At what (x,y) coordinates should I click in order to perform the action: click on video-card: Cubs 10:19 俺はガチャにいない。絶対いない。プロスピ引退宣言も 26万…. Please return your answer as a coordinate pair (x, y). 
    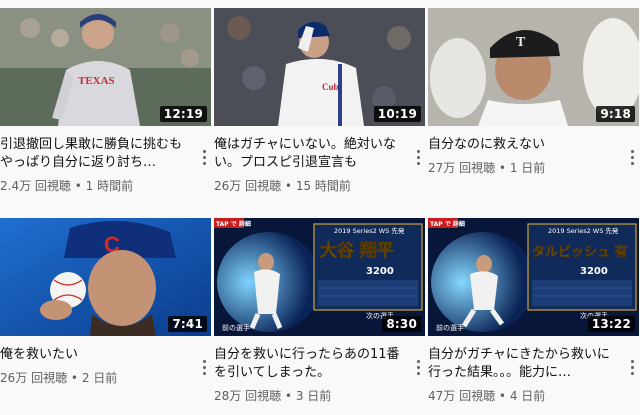
    Looking at the image, I should click on (319, 101).